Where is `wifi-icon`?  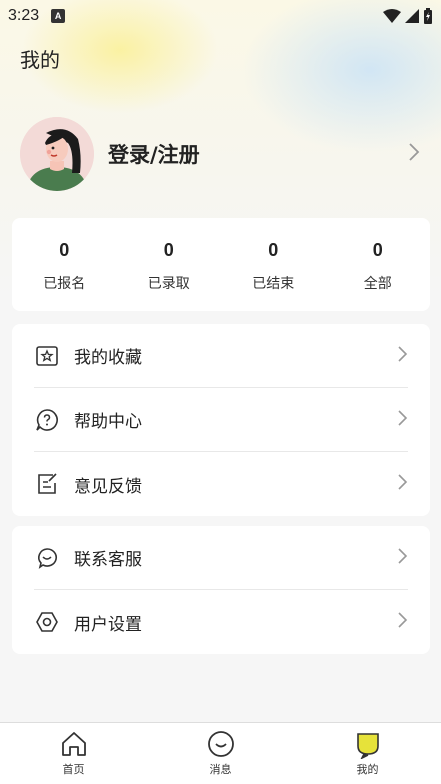 wifi-icon is located at coordinates (392, 16).